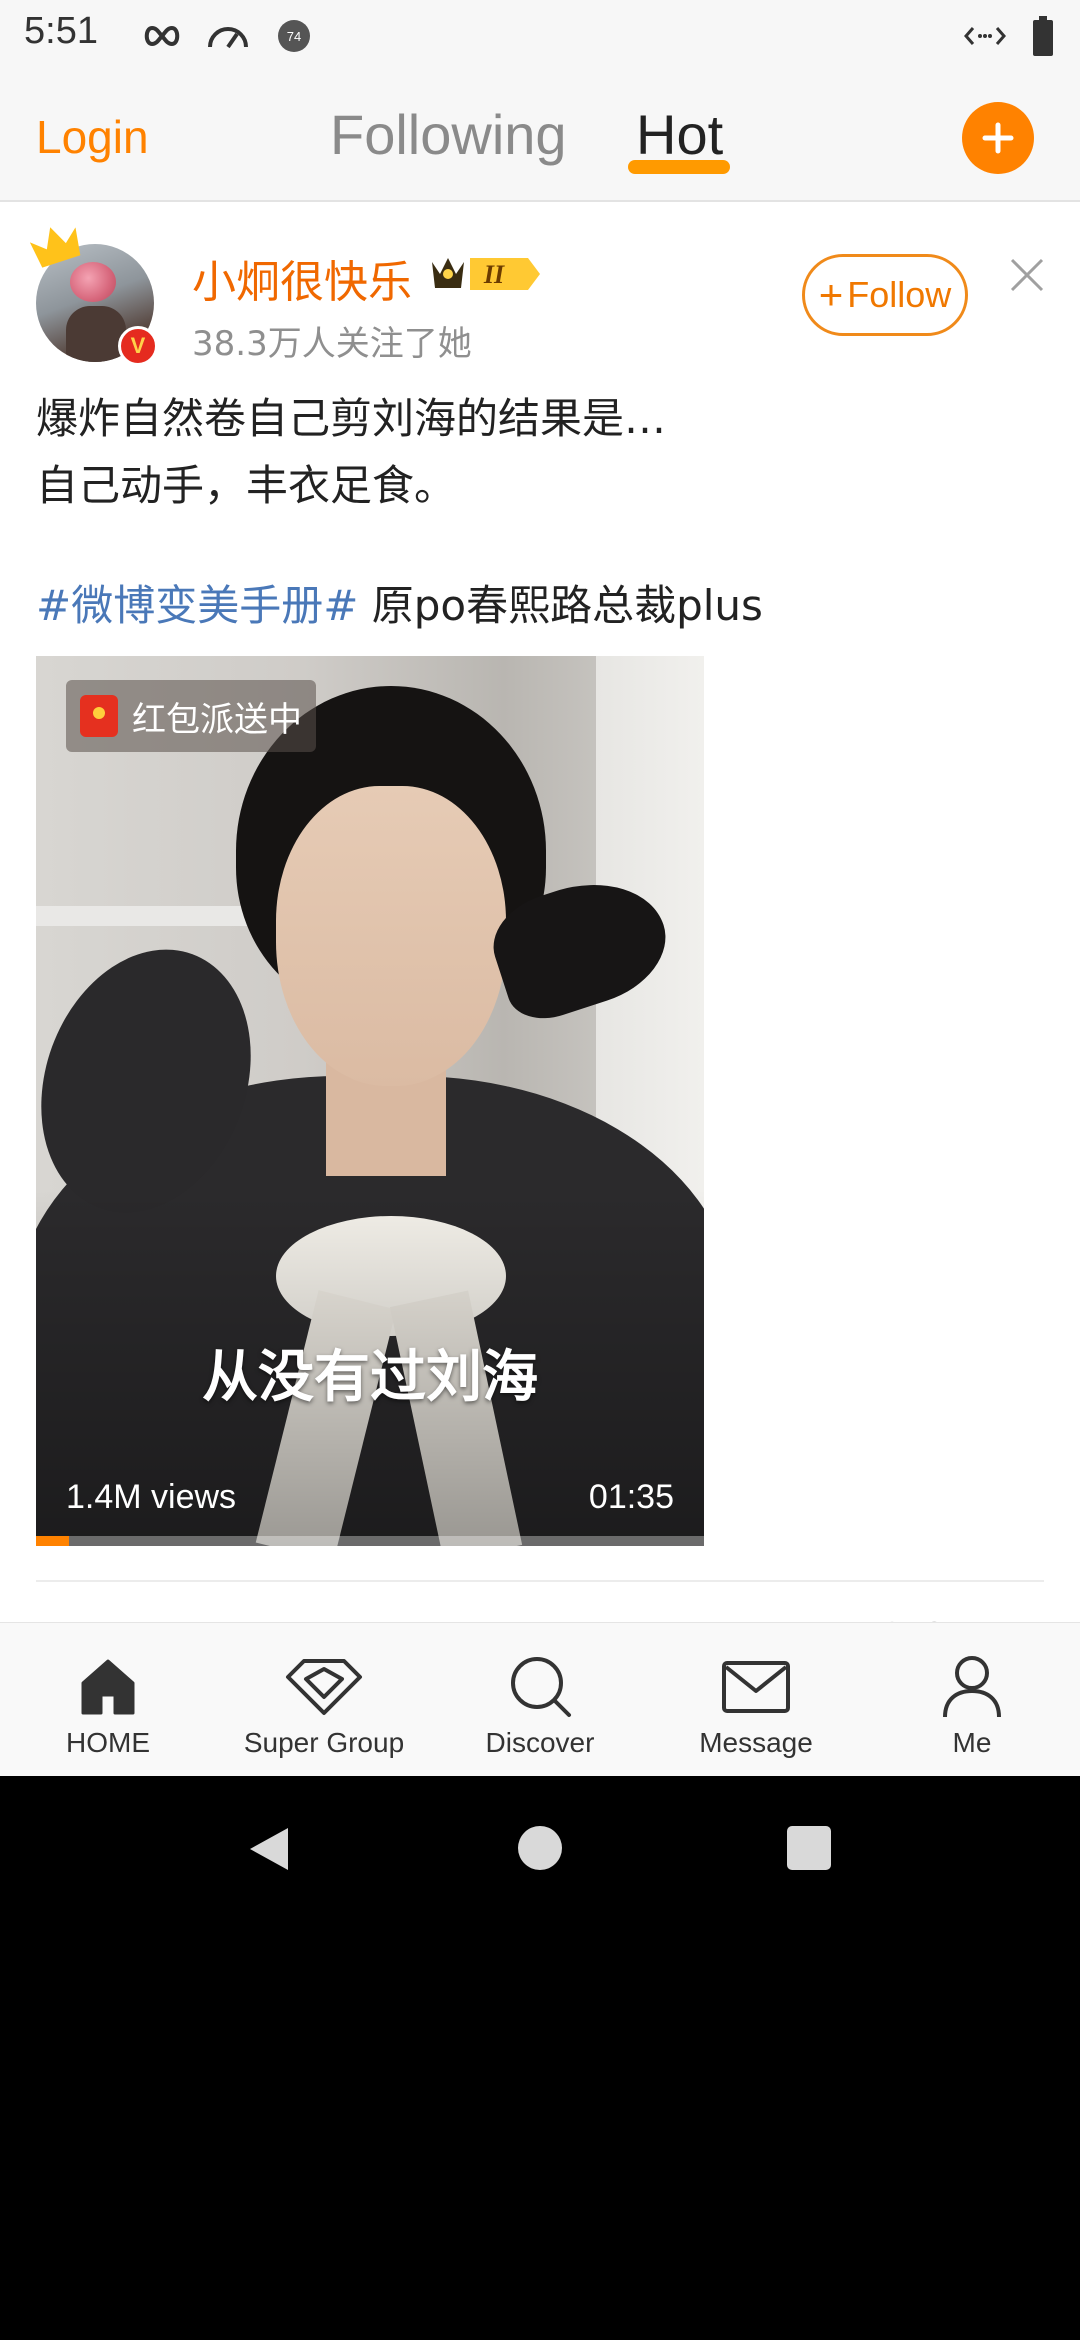 The image size is (1080, 2340). I want to click on tab-message-icon-wrap, so click(756, 1687).